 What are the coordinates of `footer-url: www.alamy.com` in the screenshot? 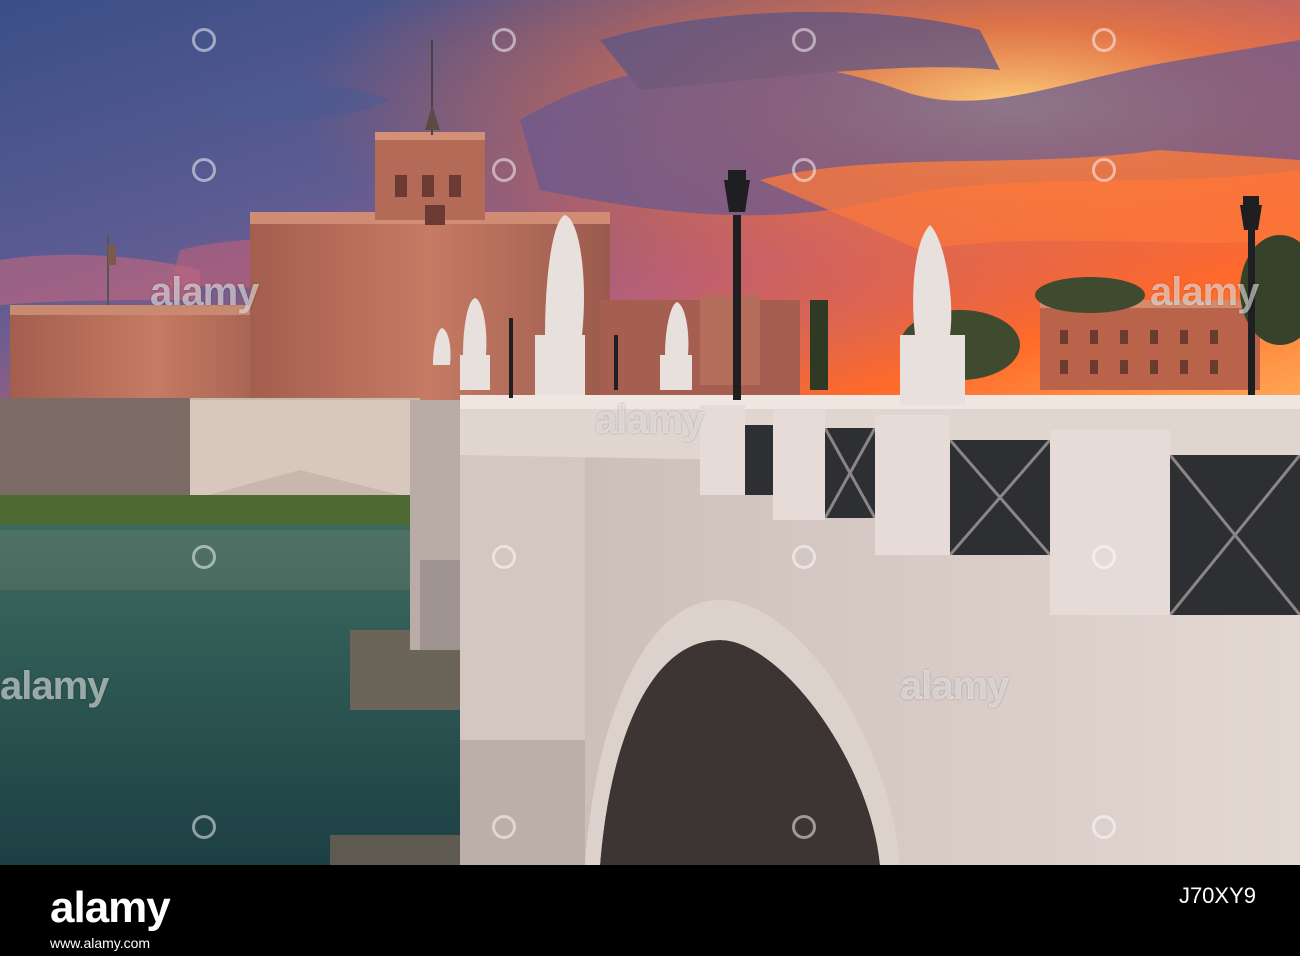 It's located at (100, 943).